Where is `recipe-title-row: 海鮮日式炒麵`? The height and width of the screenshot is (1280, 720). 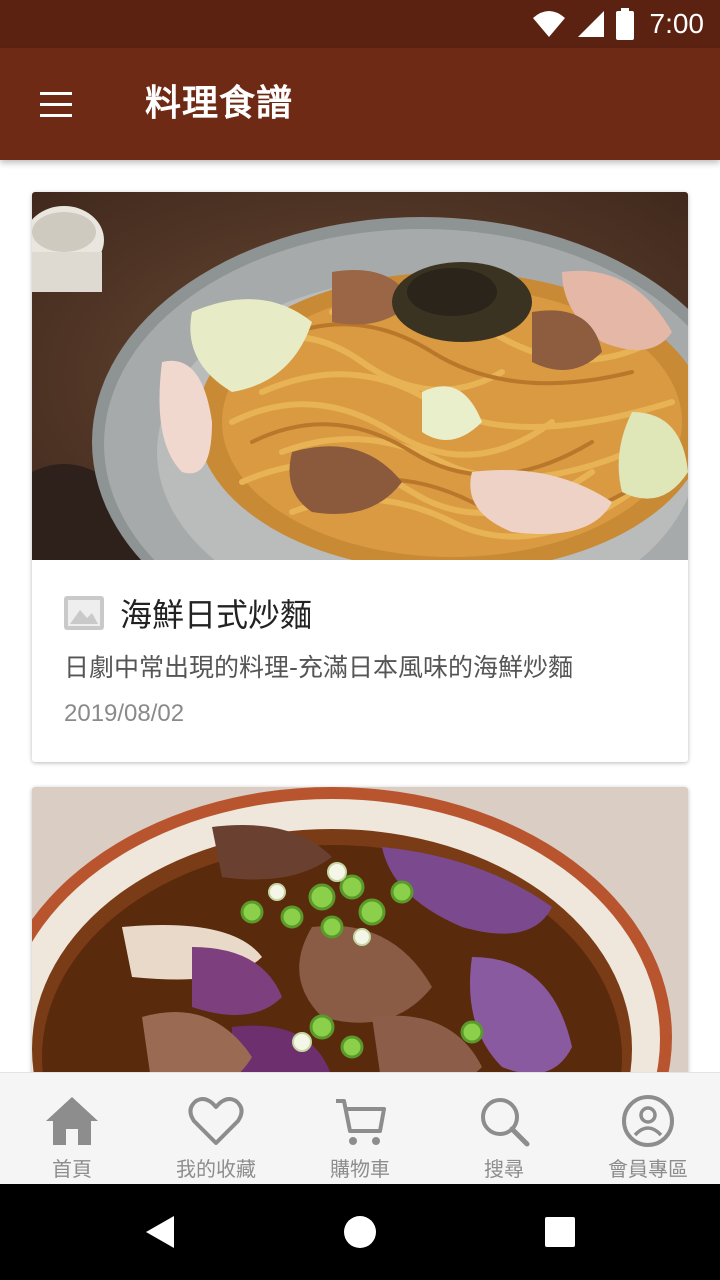 recipe-title-row: 海鮮日式炒麵 is located at coordinates (188, 613).